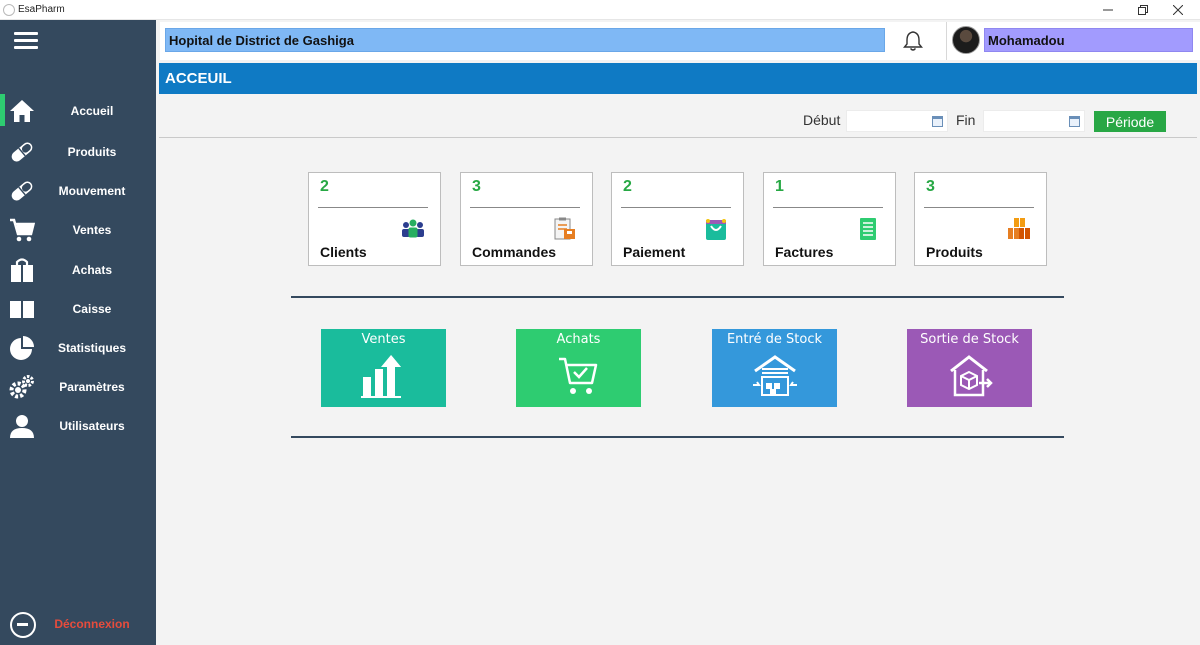  Describe the element at coordinates (565, 229) in the screenshot. I see `clipboard-icon` at that location.